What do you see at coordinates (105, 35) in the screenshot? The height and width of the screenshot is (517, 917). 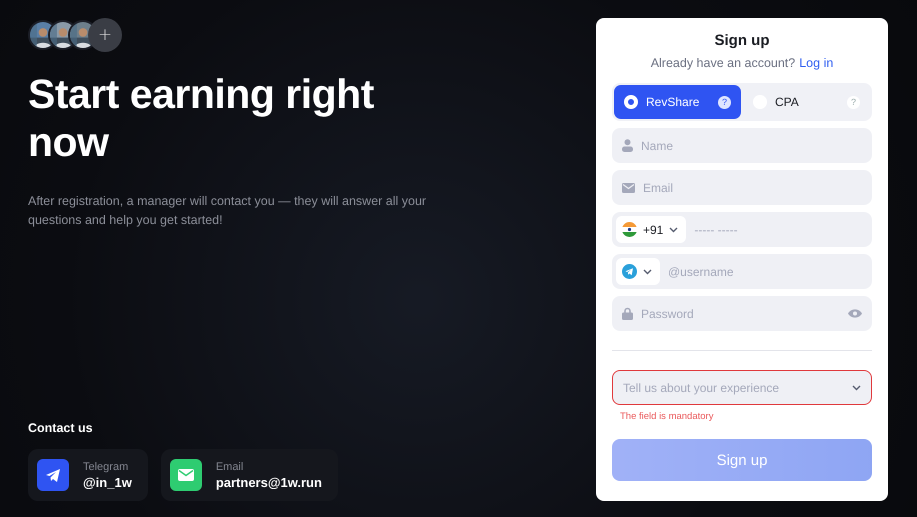 I see `more-avatars-badge: +` at bounding box center [105, 35].